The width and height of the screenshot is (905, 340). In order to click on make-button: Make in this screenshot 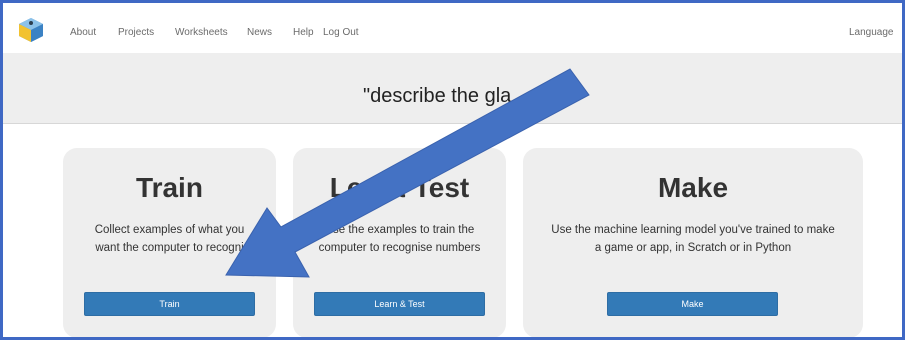, I will do `click(692, 304)`.